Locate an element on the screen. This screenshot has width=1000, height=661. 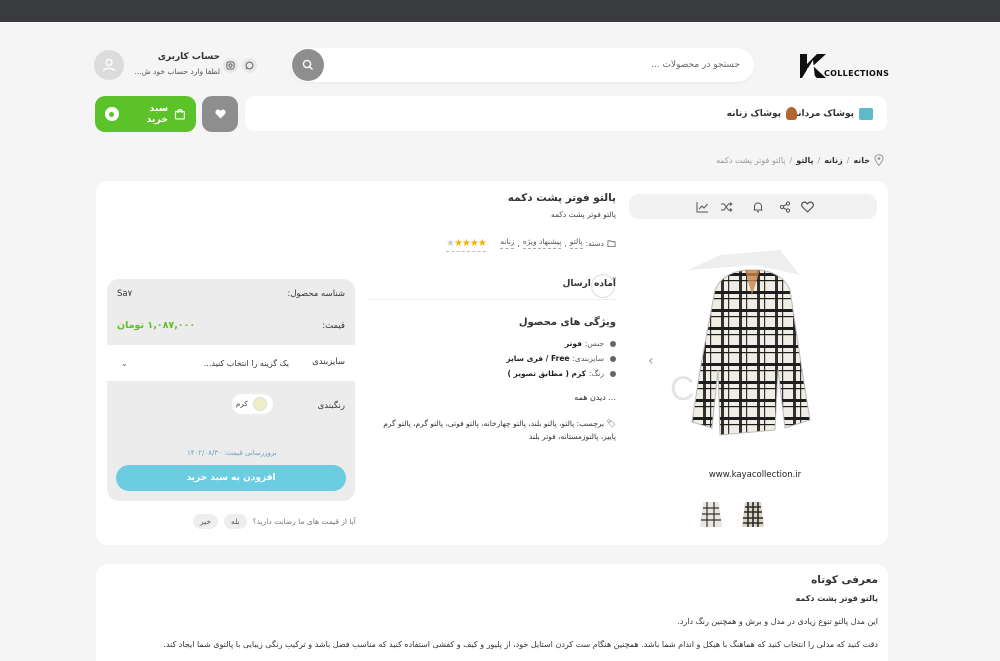
price-updated: بروزرسانی قیمت: ۱۴۰۲/۰۸/۳۰ is located at coordinates (232, 453).